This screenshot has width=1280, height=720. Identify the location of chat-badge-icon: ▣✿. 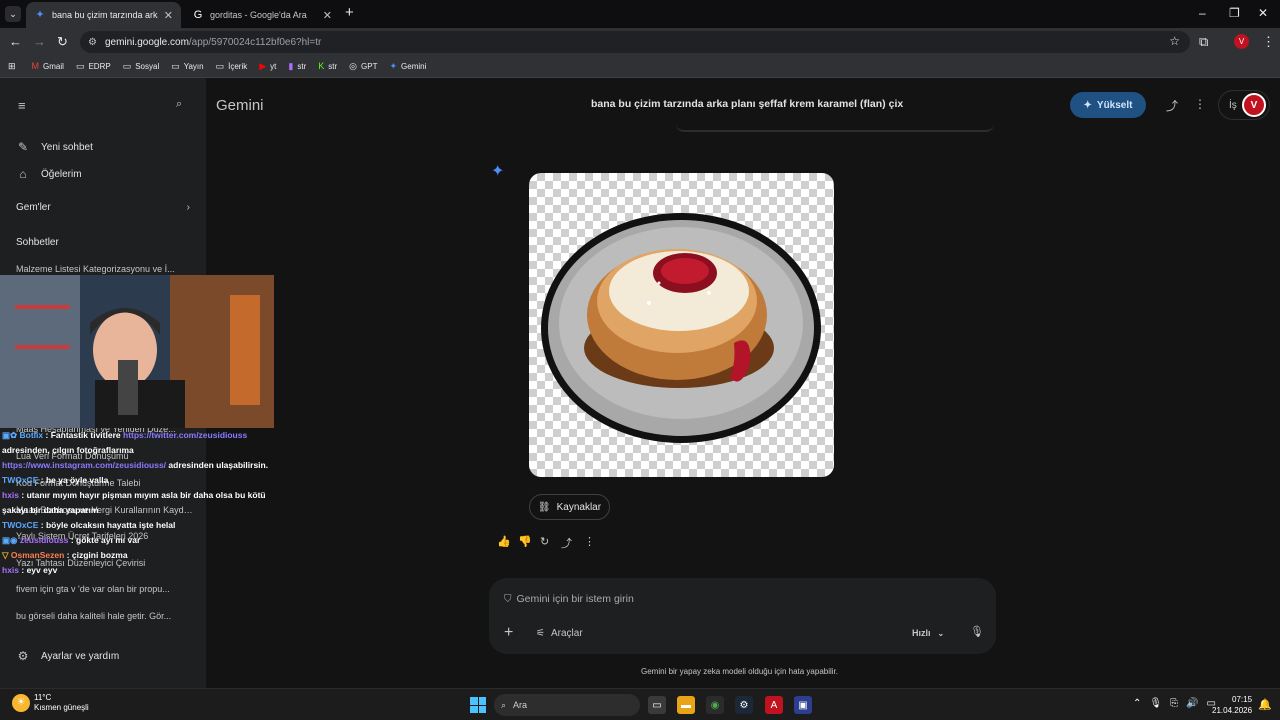
(11, 435).